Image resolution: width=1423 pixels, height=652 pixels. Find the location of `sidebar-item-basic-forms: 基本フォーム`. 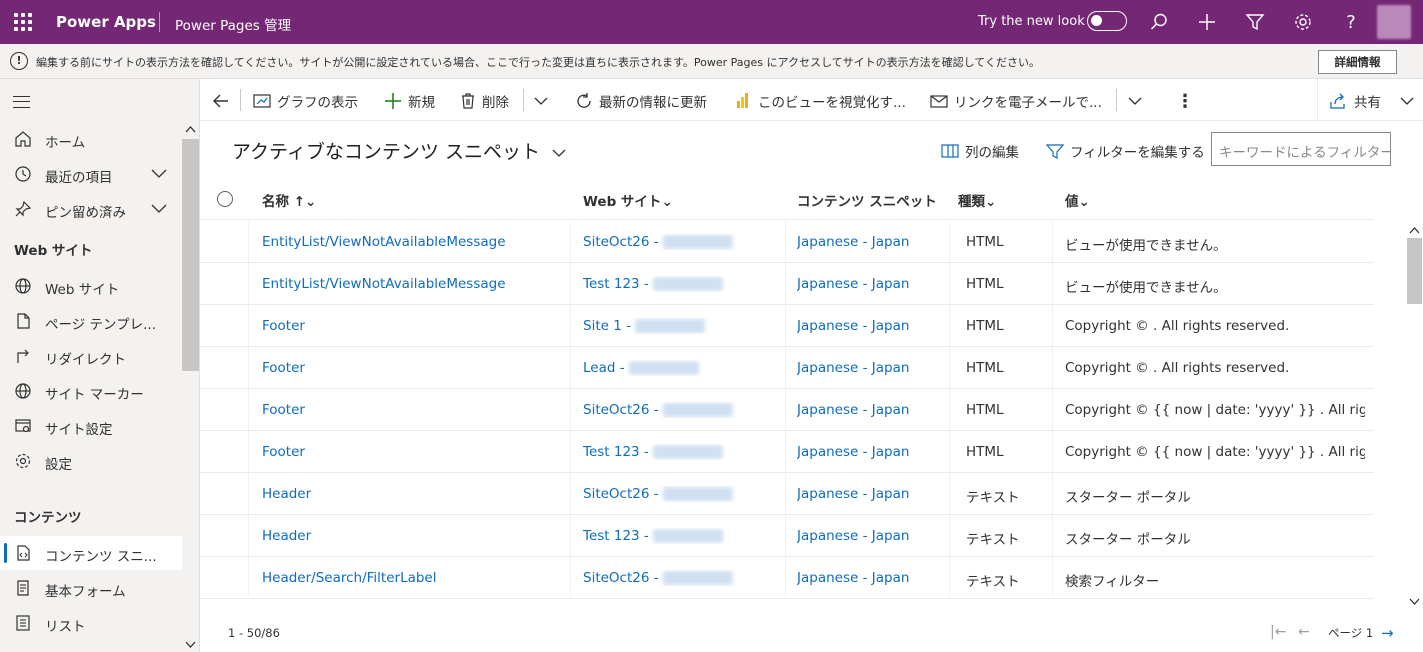

sidebar-item-basic-forms: 基本フォーム is located at coordinates (91, 588).